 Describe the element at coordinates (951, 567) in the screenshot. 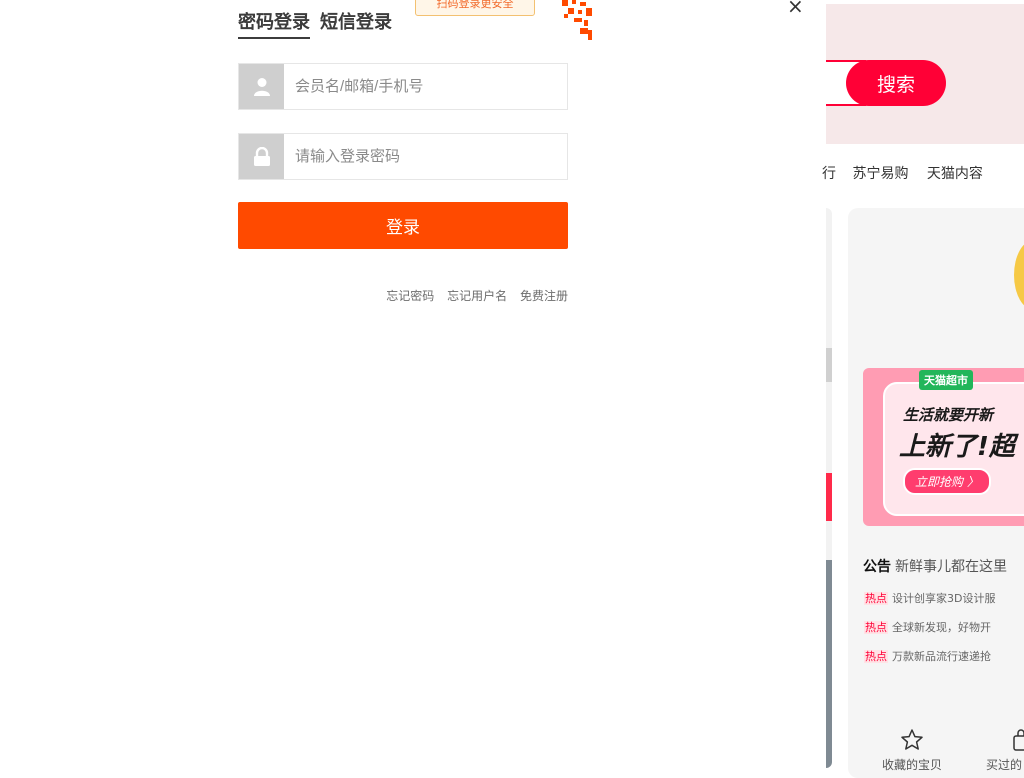

I see `notice-text: 新鲜事儿都在这里` at that location.